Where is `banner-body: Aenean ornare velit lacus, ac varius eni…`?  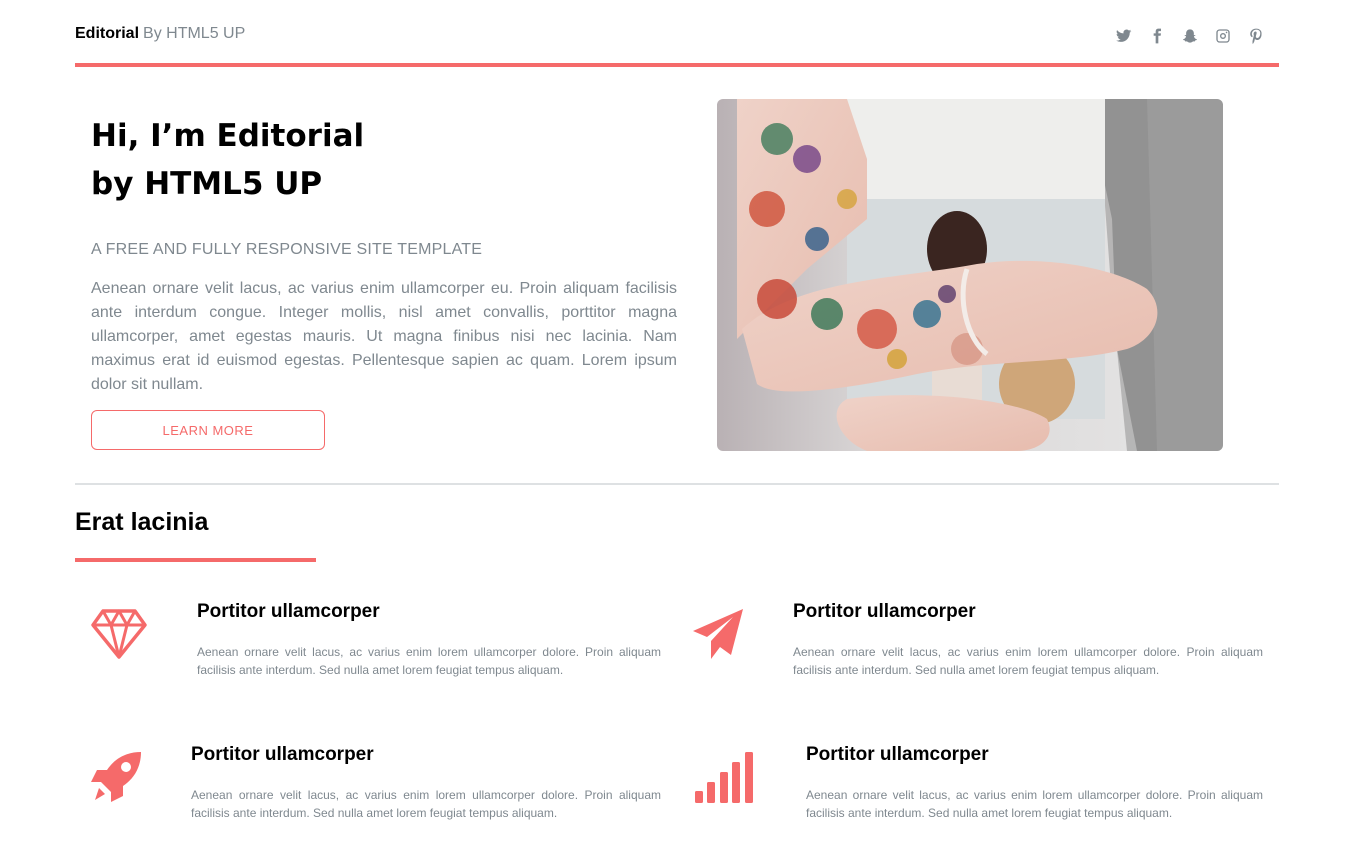
banner-body: Aenean ornare velit lacus, ac varius eni… is located at coordinates (384, 336).